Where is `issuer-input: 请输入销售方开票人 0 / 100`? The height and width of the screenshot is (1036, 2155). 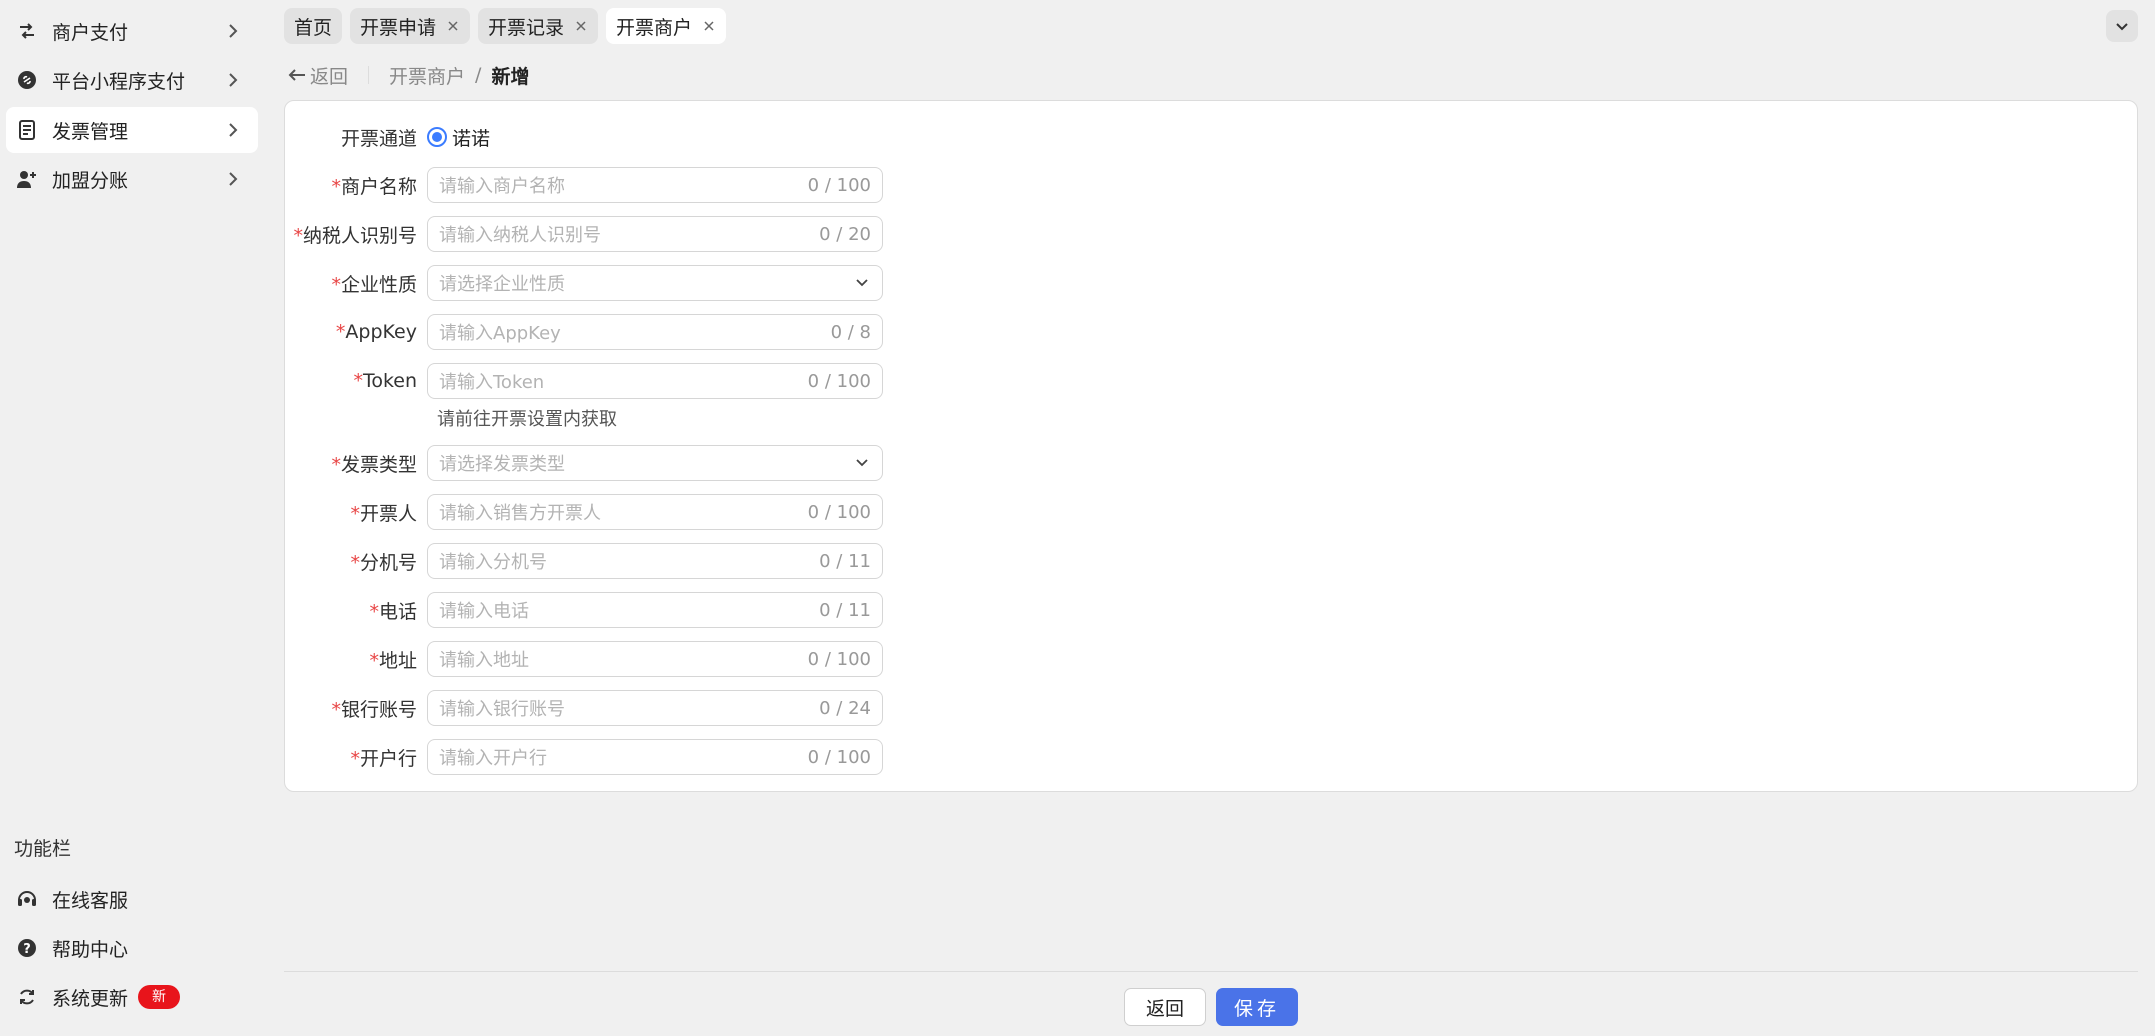
issuer-input: 请输入销售方开票人 0 / 100 is located at coordinates (655, 512).